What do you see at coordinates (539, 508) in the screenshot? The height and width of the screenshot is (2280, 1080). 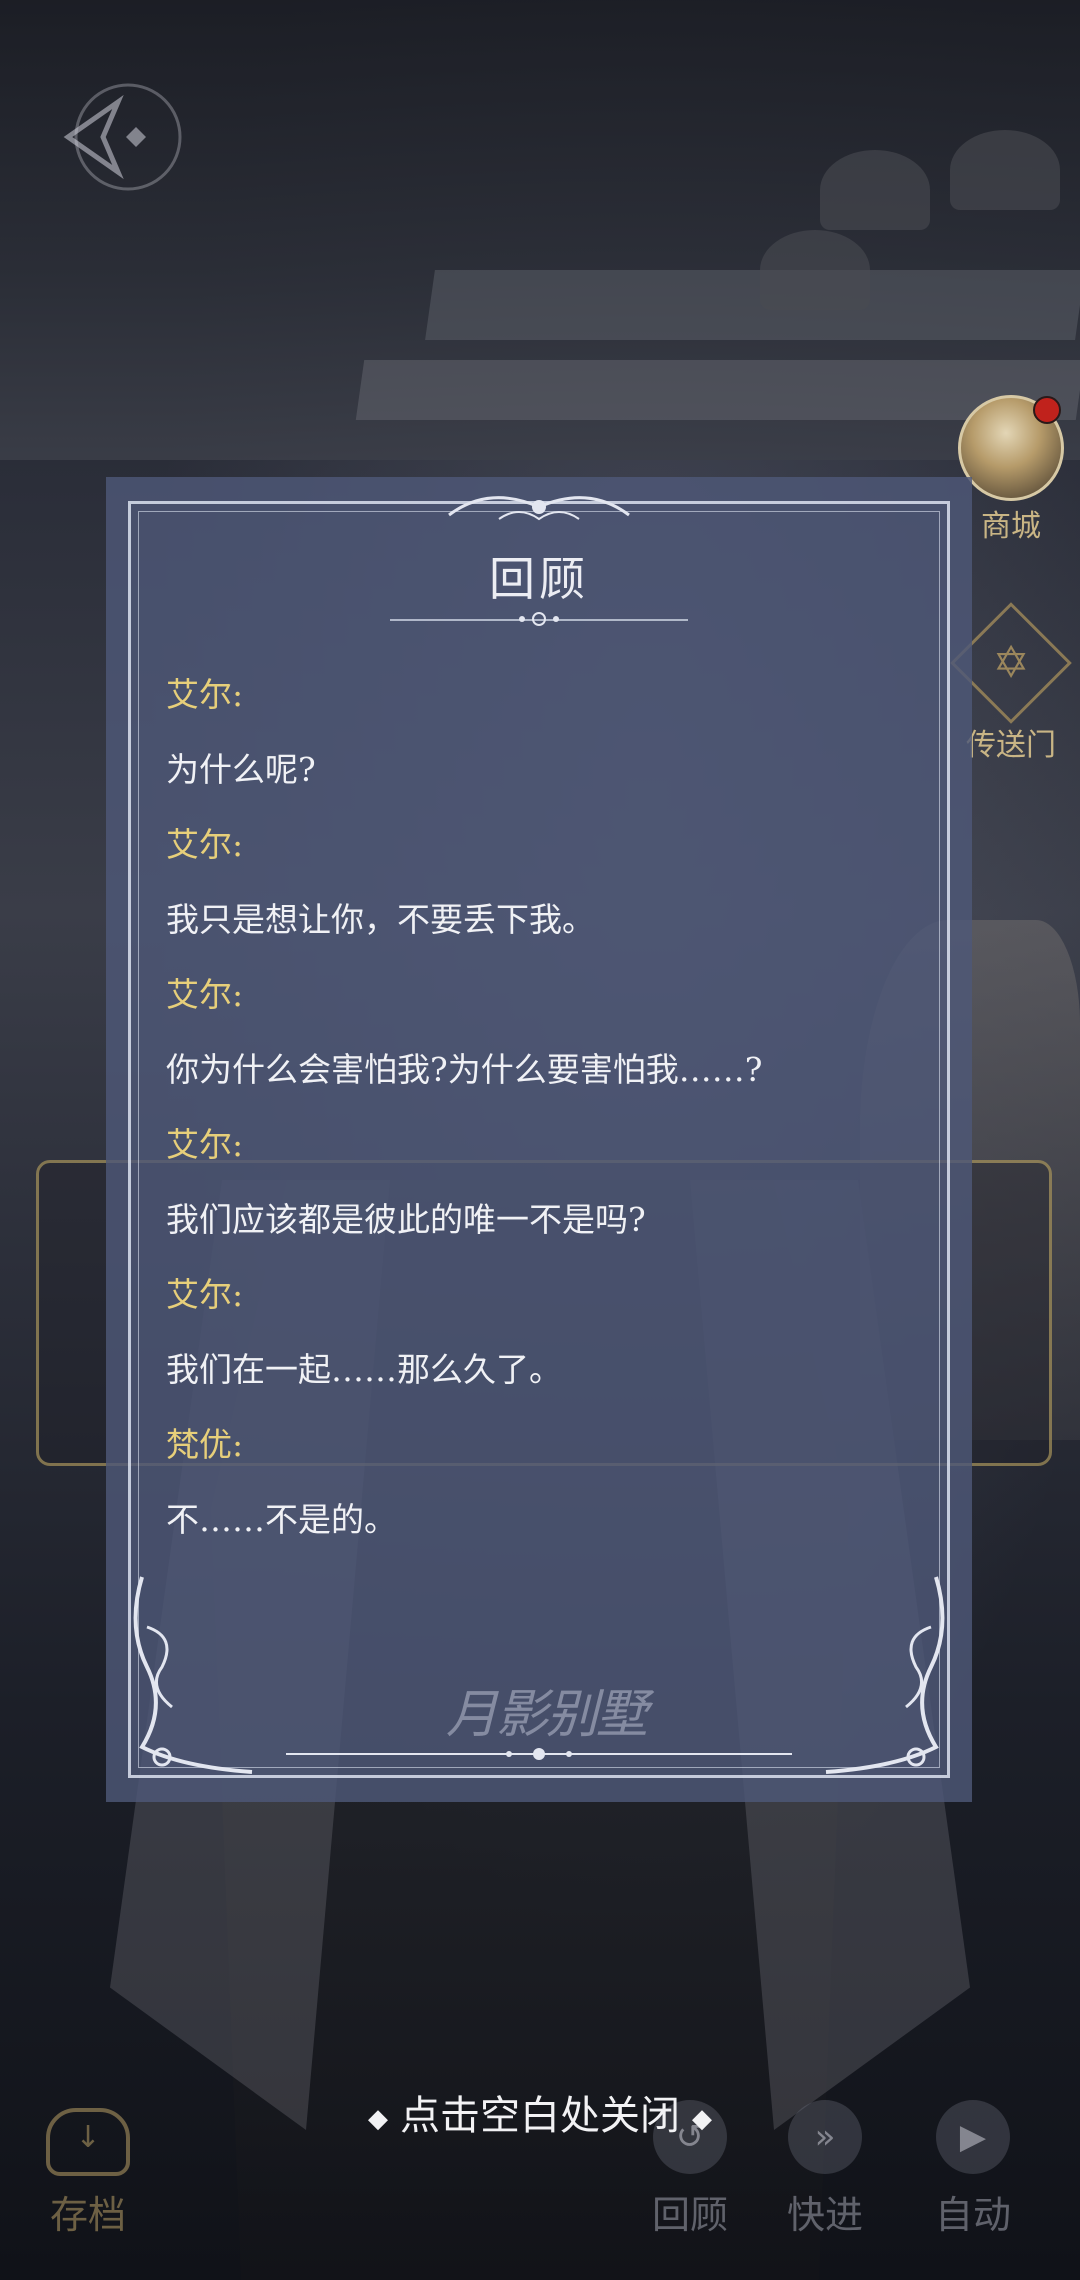 I see `top-ornament` at bounding box center [539, 508].